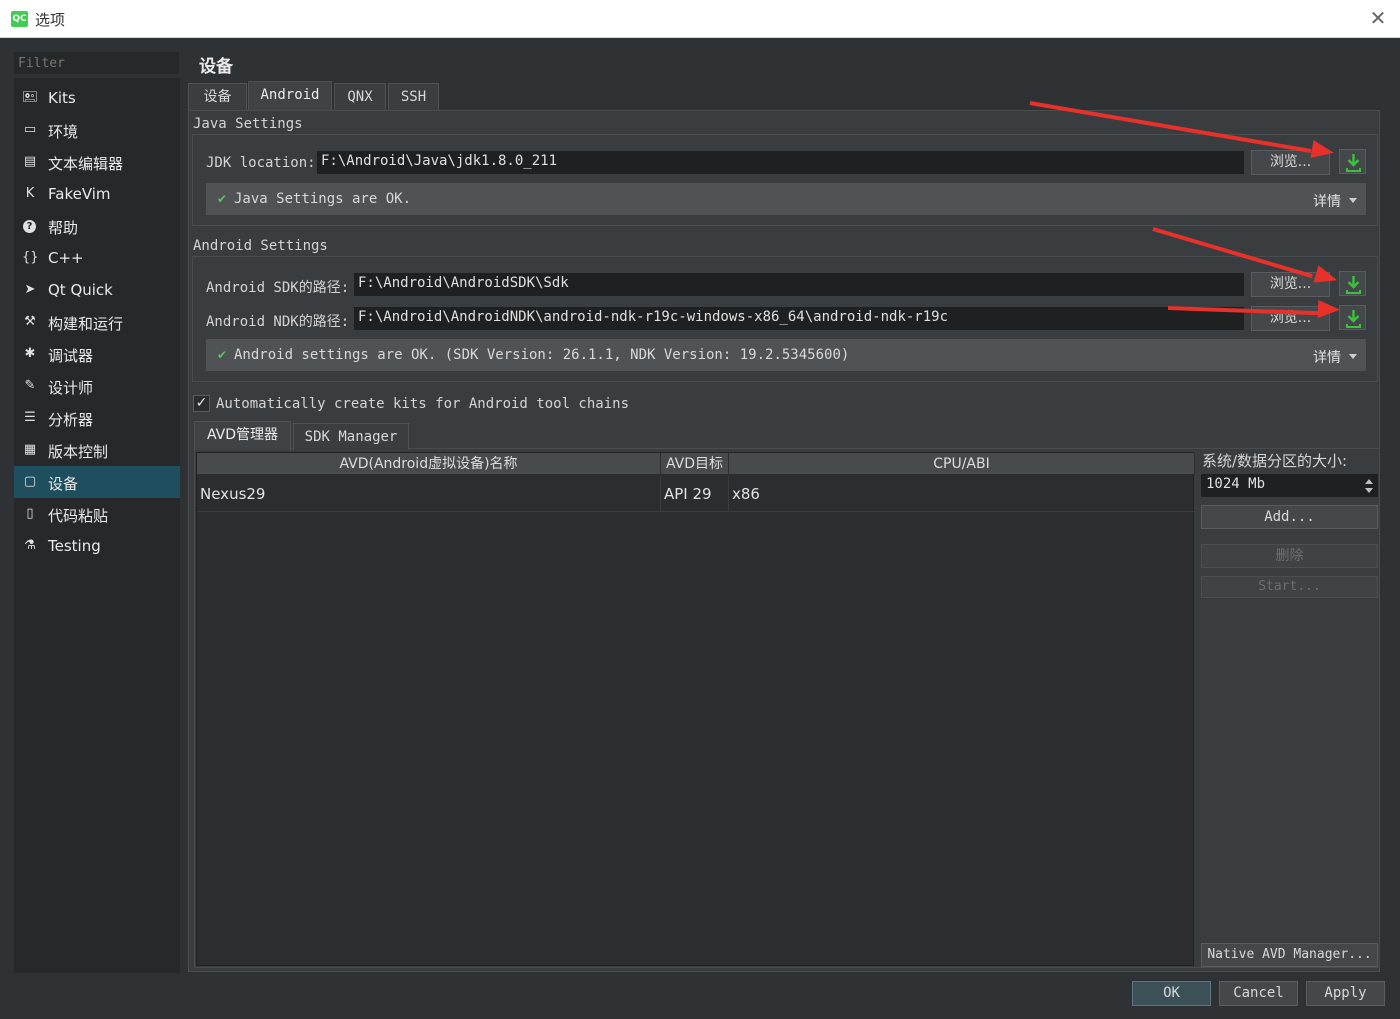 Image resolution: width=1400 pixels, height=1019 pixels. What do you see at coordinates (78, 452) in the screenshot?
I see `sidebar-item-label: 版本控制` at bounding box center [78, 452].